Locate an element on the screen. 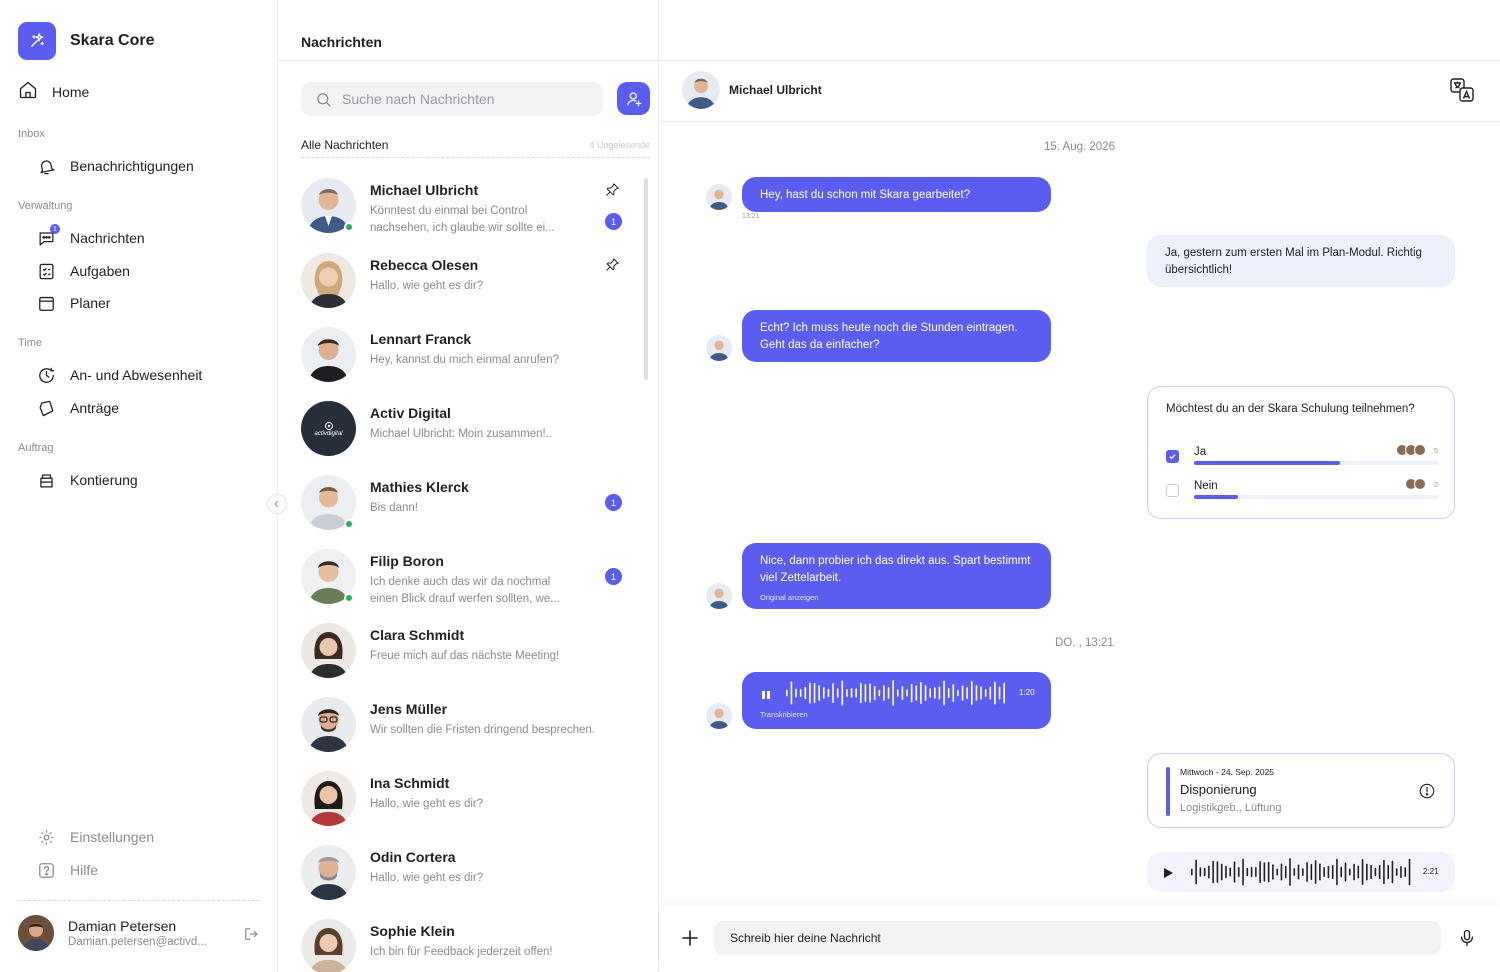 The height and width of the screenshot is (972, 1500). list-item: Rebecca Olesen Hallo, wie geht es dir? is located at coordinates (466, 283).